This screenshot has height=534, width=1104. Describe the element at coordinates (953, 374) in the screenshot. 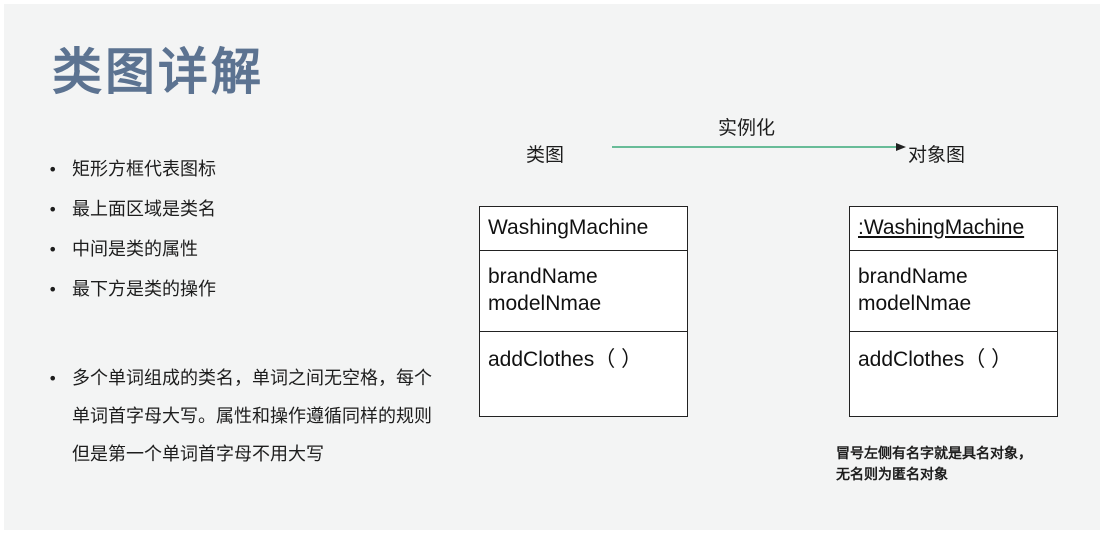

I see `object-operations: addClothes（ ）` at that location.